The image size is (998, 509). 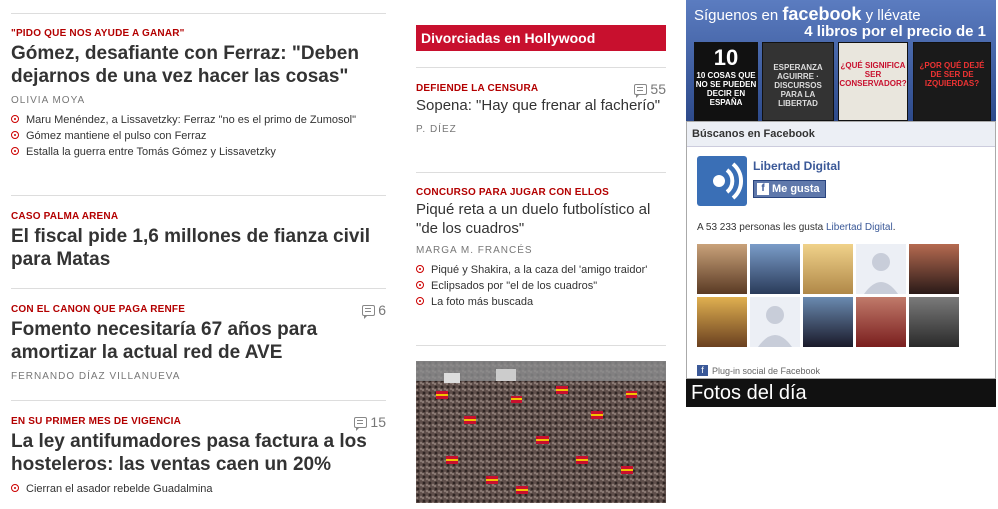 What do you see at coordinates (842, 295) in the screenshot?
I see `fan-faces-grid` at bounding box center [842, 295].